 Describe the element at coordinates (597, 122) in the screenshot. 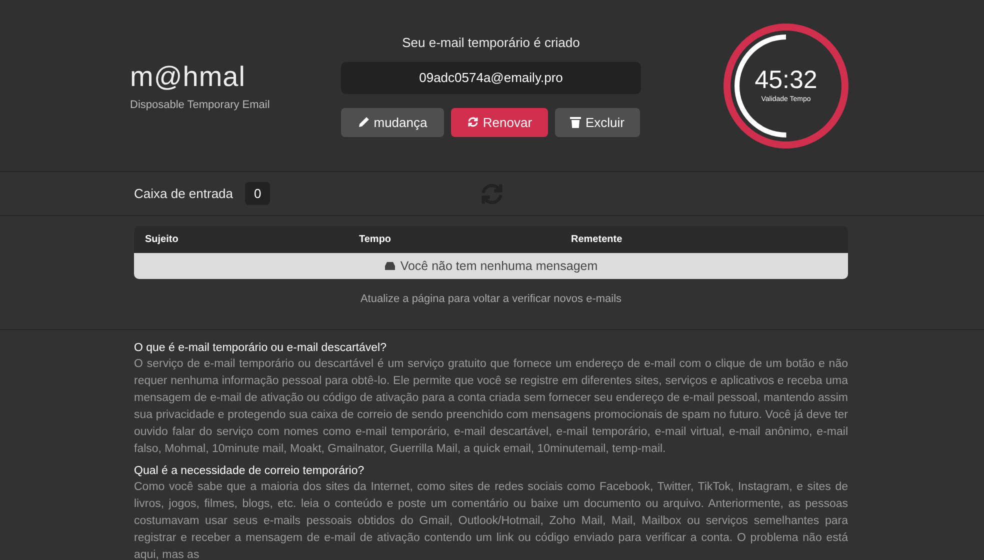

I see `delete-button: Excluir` at that location.